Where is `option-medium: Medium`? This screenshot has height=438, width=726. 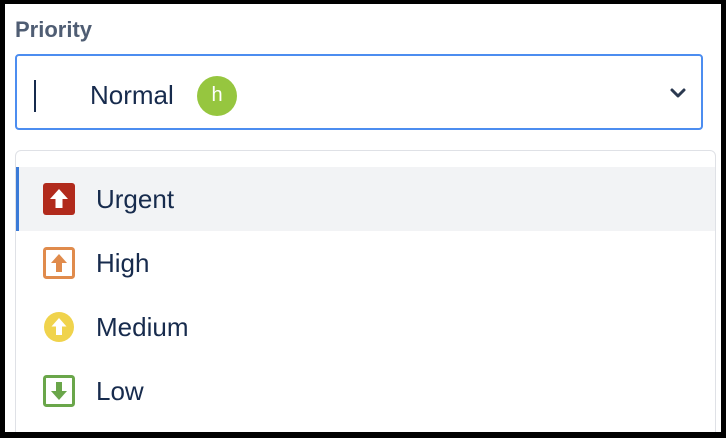
option-medium: Medium is located at coordinates (365, 327).